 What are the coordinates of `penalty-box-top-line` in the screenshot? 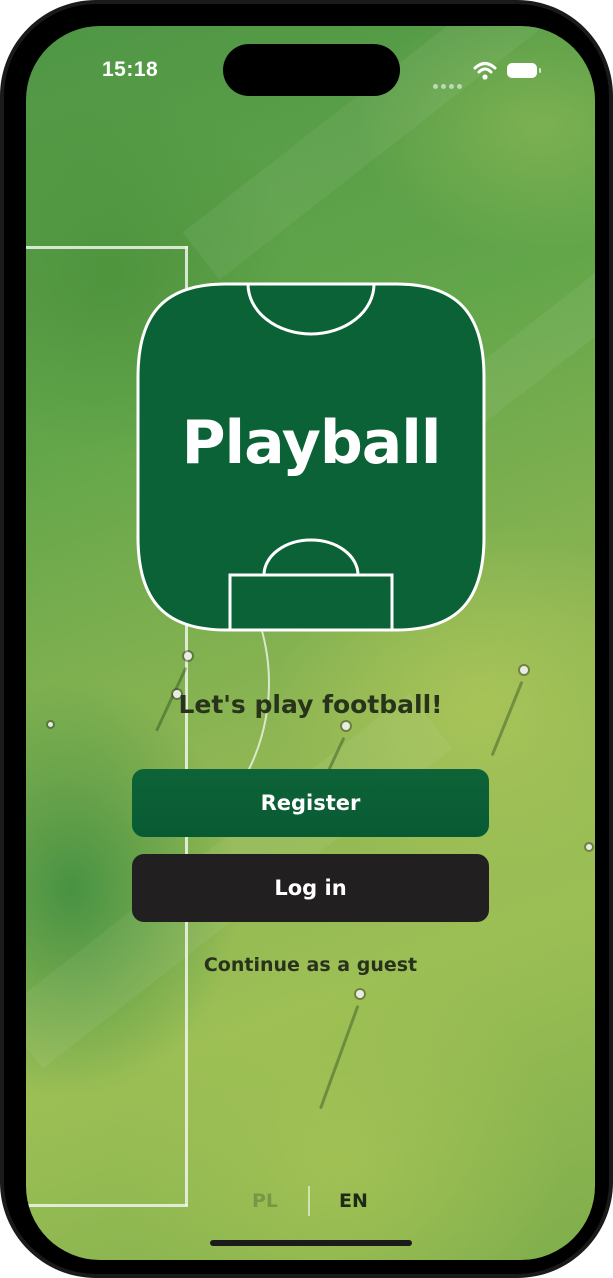 It's located at (107, 247).